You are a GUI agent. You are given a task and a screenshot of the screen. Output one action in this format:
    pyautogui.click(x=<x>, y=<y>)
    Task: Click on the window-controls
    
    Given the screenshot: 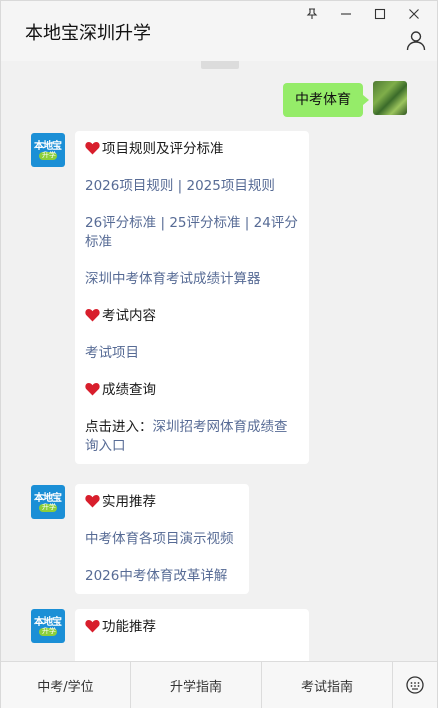 What is the action you would take?
    pyautogui.click(x=363, y=14)
    